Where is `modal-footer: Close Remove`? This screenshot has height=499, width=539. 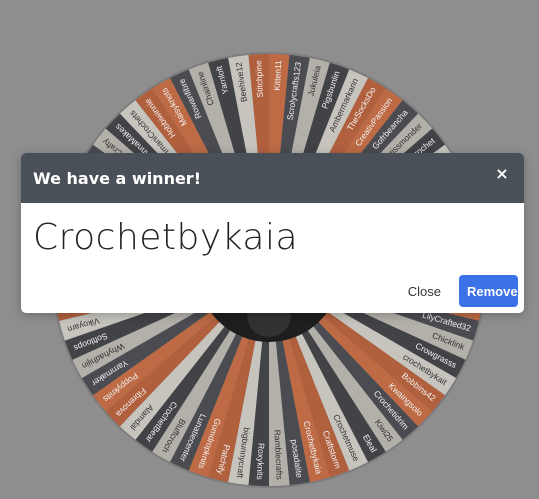
modal-footer: Close Remove is located at coordinates (459, 291).